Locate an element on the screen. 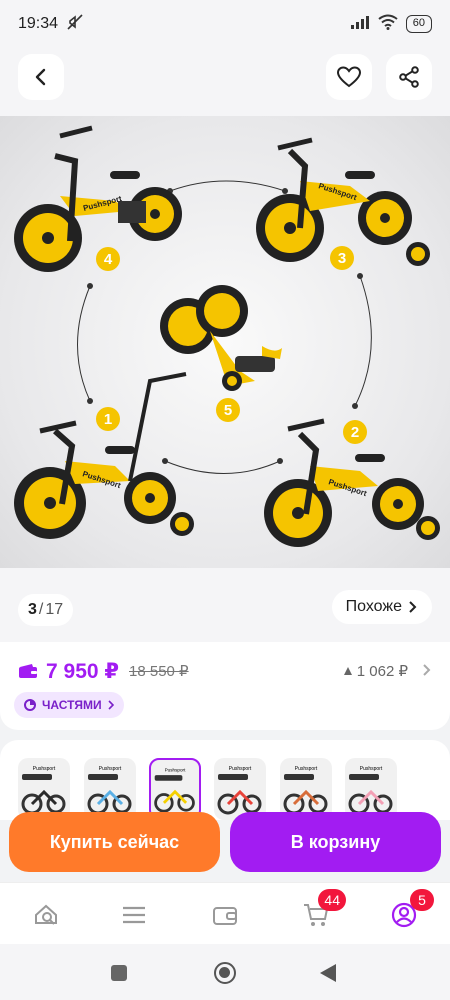 The image size is (450, 1000). pie-icon is located at coordinates (30, 705).